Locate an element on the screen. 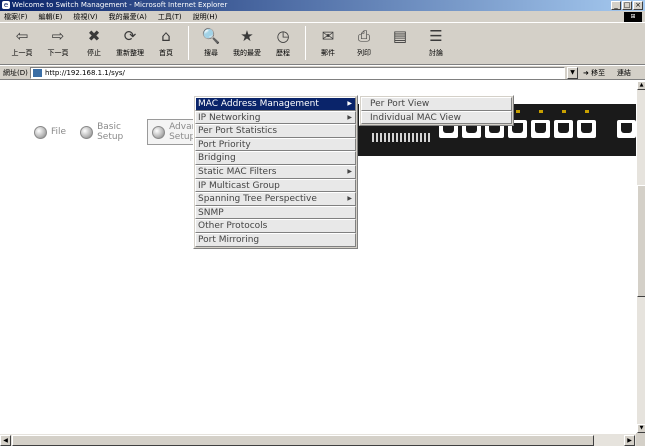 The height and width of the screenshot is (446, 645). toolbar: ⇦ 上一頁 ⇨ 下一頁 ✖ 停止 ⟳ 重新整理 ⌂ 首頁 🔍 搜尋 ★ 我的最愛 ◷ 歷程 ✉ 郵件 ⎙ 列印 ▤ ☰ 討論 is located at coordinates (322, 44).